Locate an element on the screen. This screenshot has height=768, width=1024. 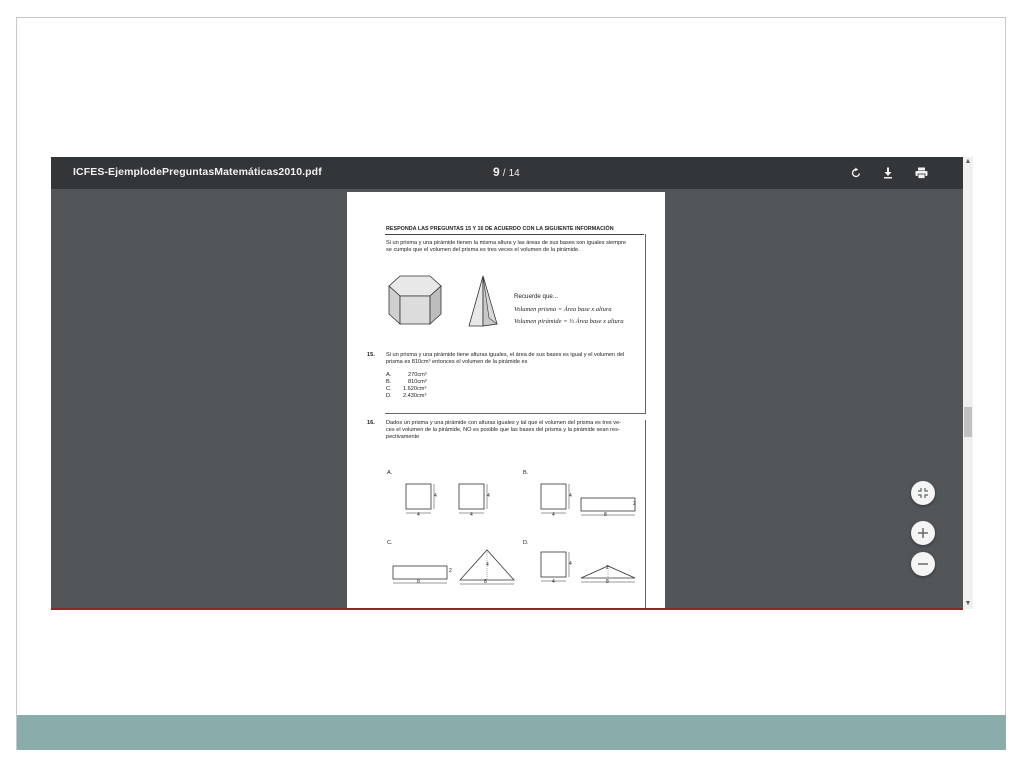
q15-option-d-text: 2.430cm³ is located at coordinates (415, 396).